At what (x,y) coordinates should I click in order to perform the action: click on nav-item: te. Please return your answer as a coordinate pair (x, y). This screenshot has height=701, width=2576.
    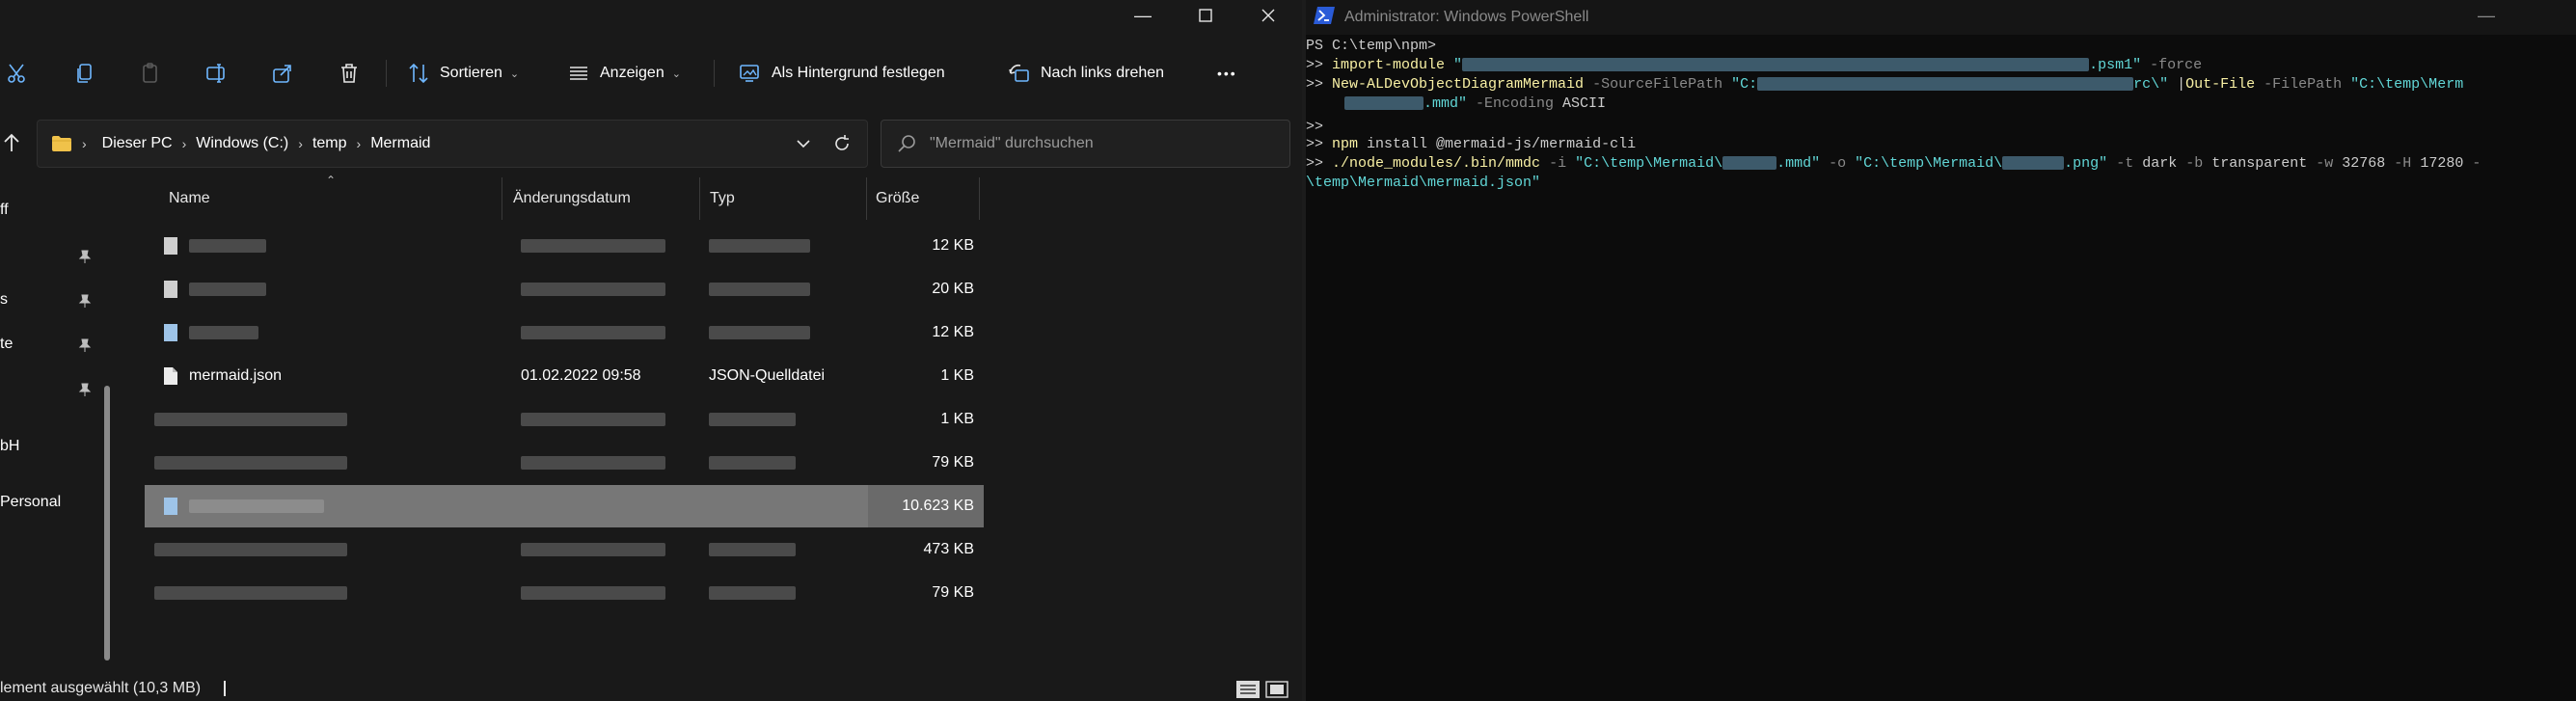
    Looking at the image, I should click on (58, 346).